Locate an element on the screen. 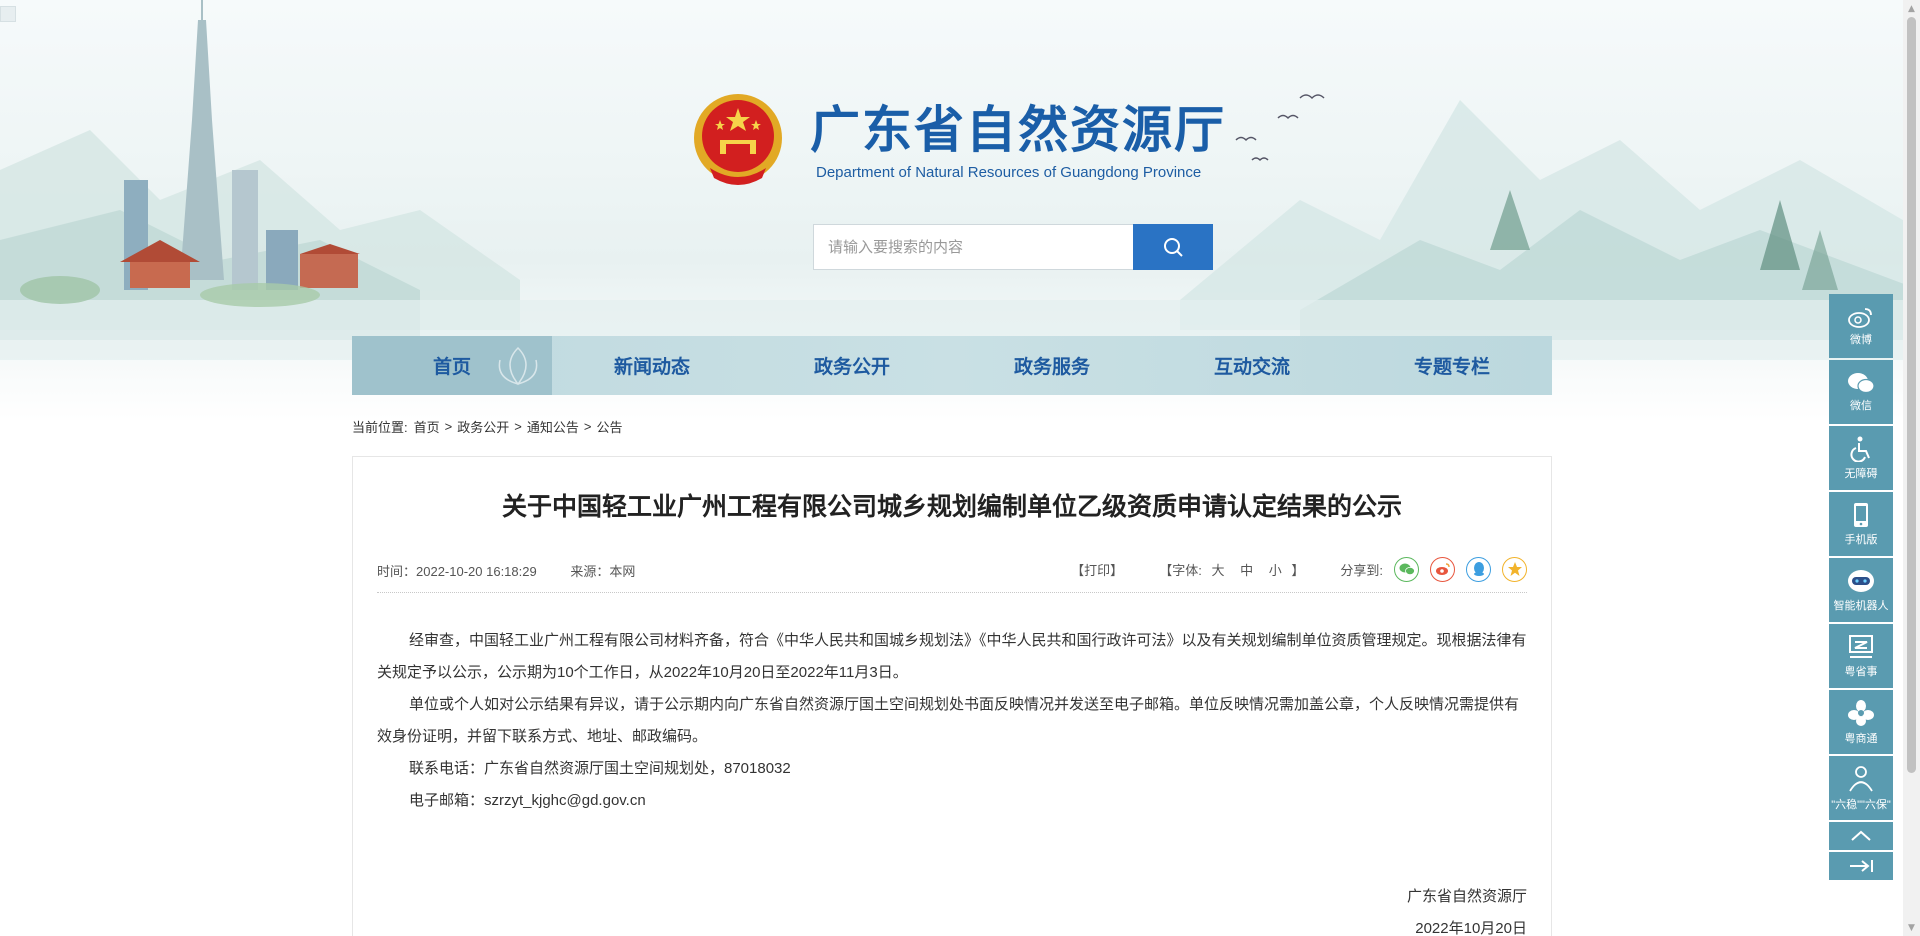  scroll-up-arrow-icon: ▲ is located at coordinates (1911, 8).